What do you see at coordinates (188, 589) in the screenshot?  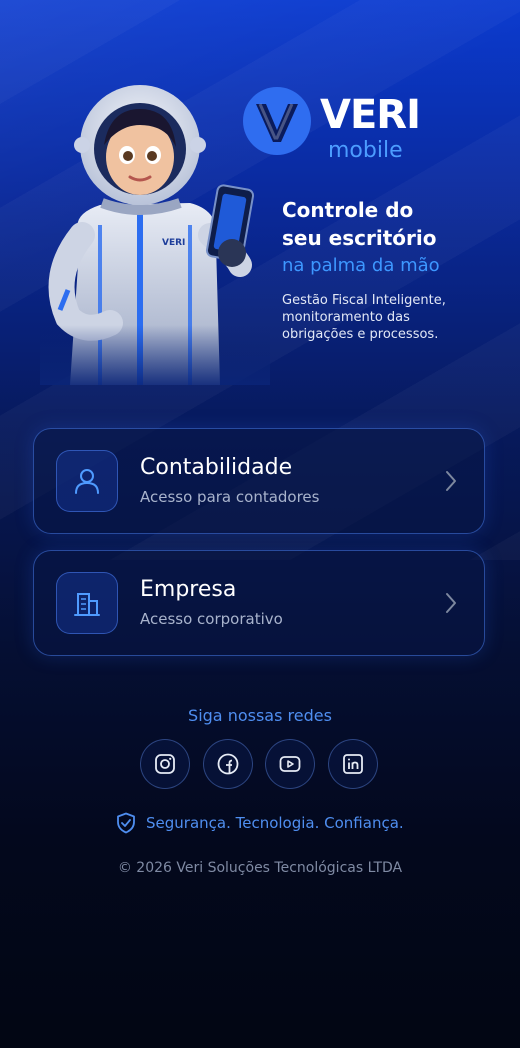 I see `card-title: Empresa` at bounding box center [188, 589].